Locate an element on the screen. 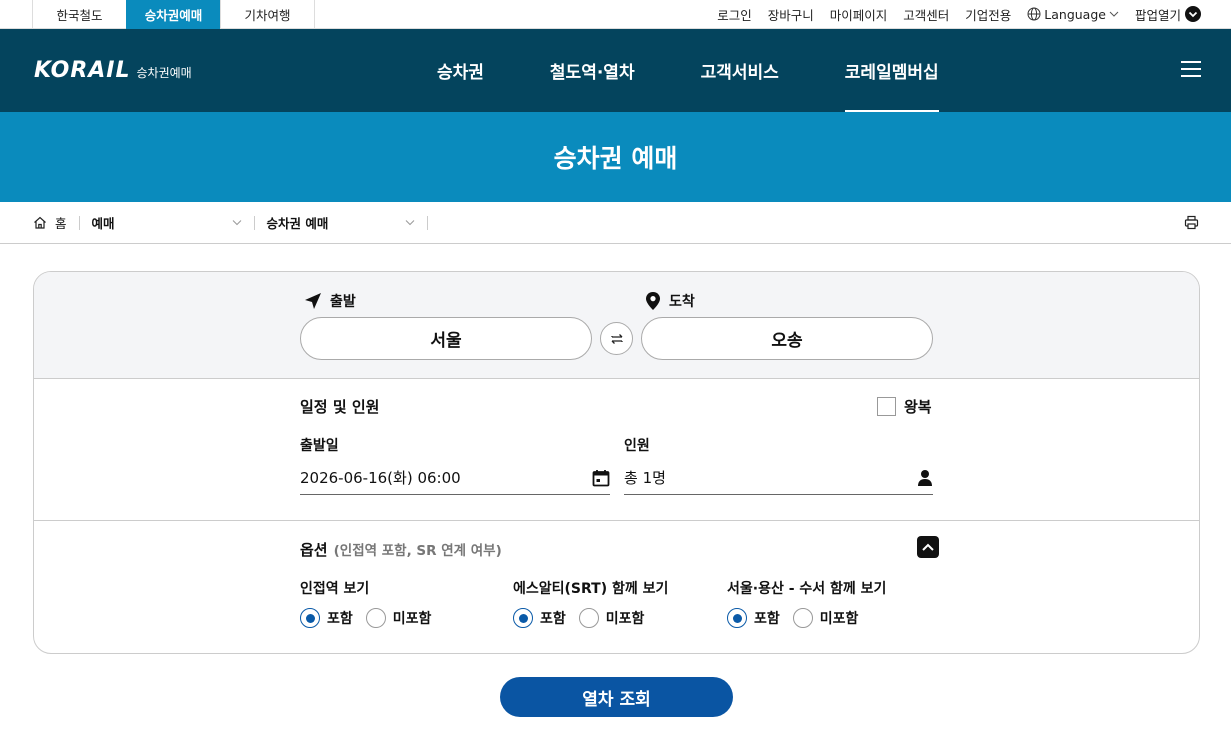  breadcrumb-home-label: 홈 is located at coordinates (61, 223).